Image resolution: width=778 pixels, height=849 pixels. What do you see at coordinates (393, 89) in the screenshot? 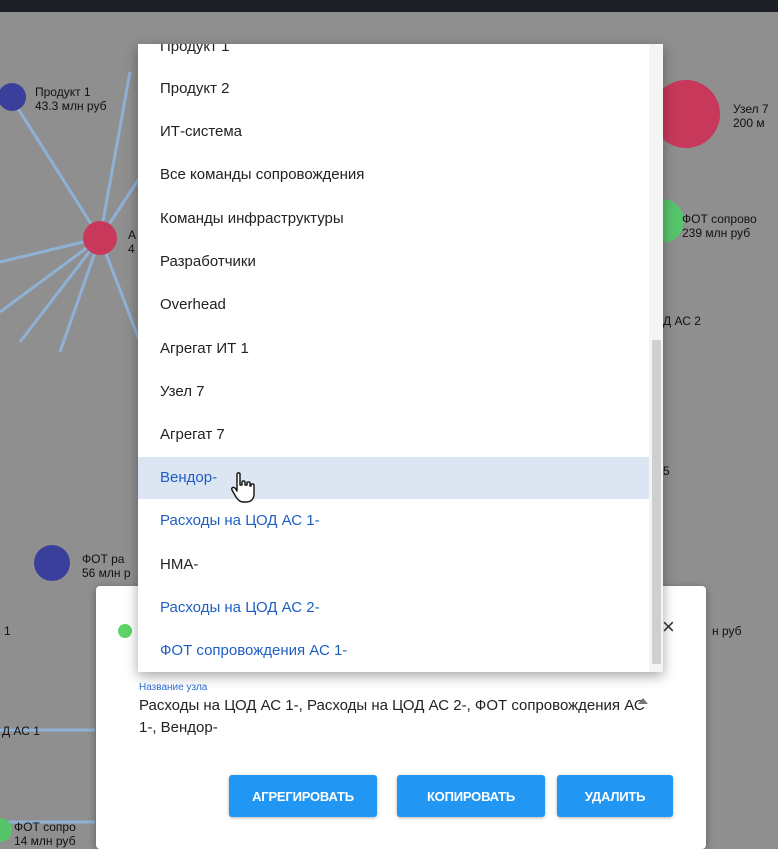
I see `dropdown-option: Продукт 2` at bounding box center [393, 89].